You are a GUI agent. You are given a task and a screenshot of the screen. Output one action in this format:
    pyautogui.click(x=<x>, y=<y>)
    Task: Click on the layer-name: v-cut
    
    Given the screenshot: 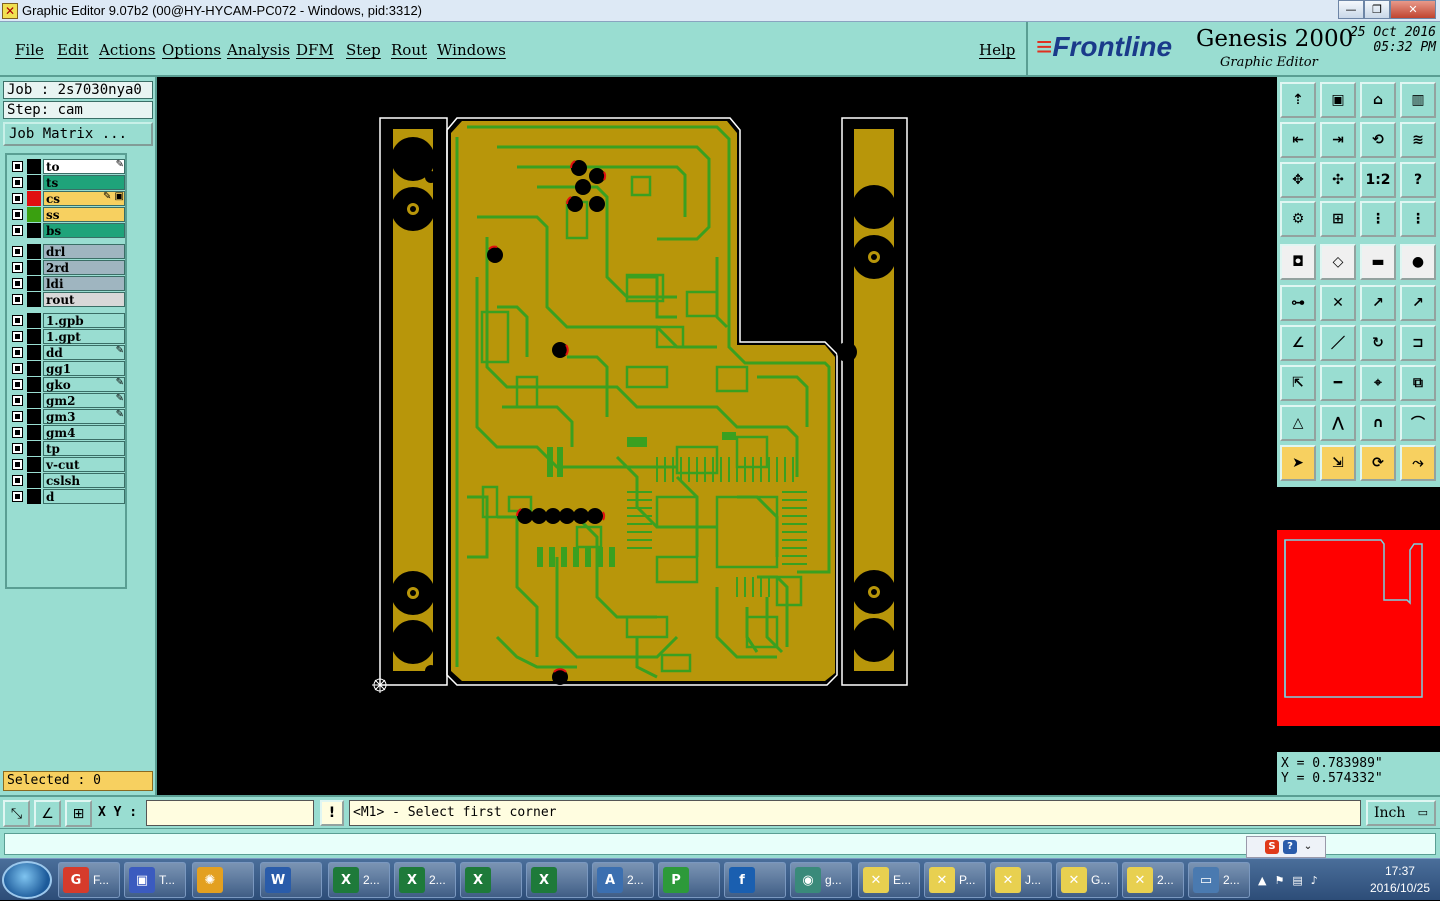 What is the action you would take?
    pyautogui.click(x=84, y=464)
    